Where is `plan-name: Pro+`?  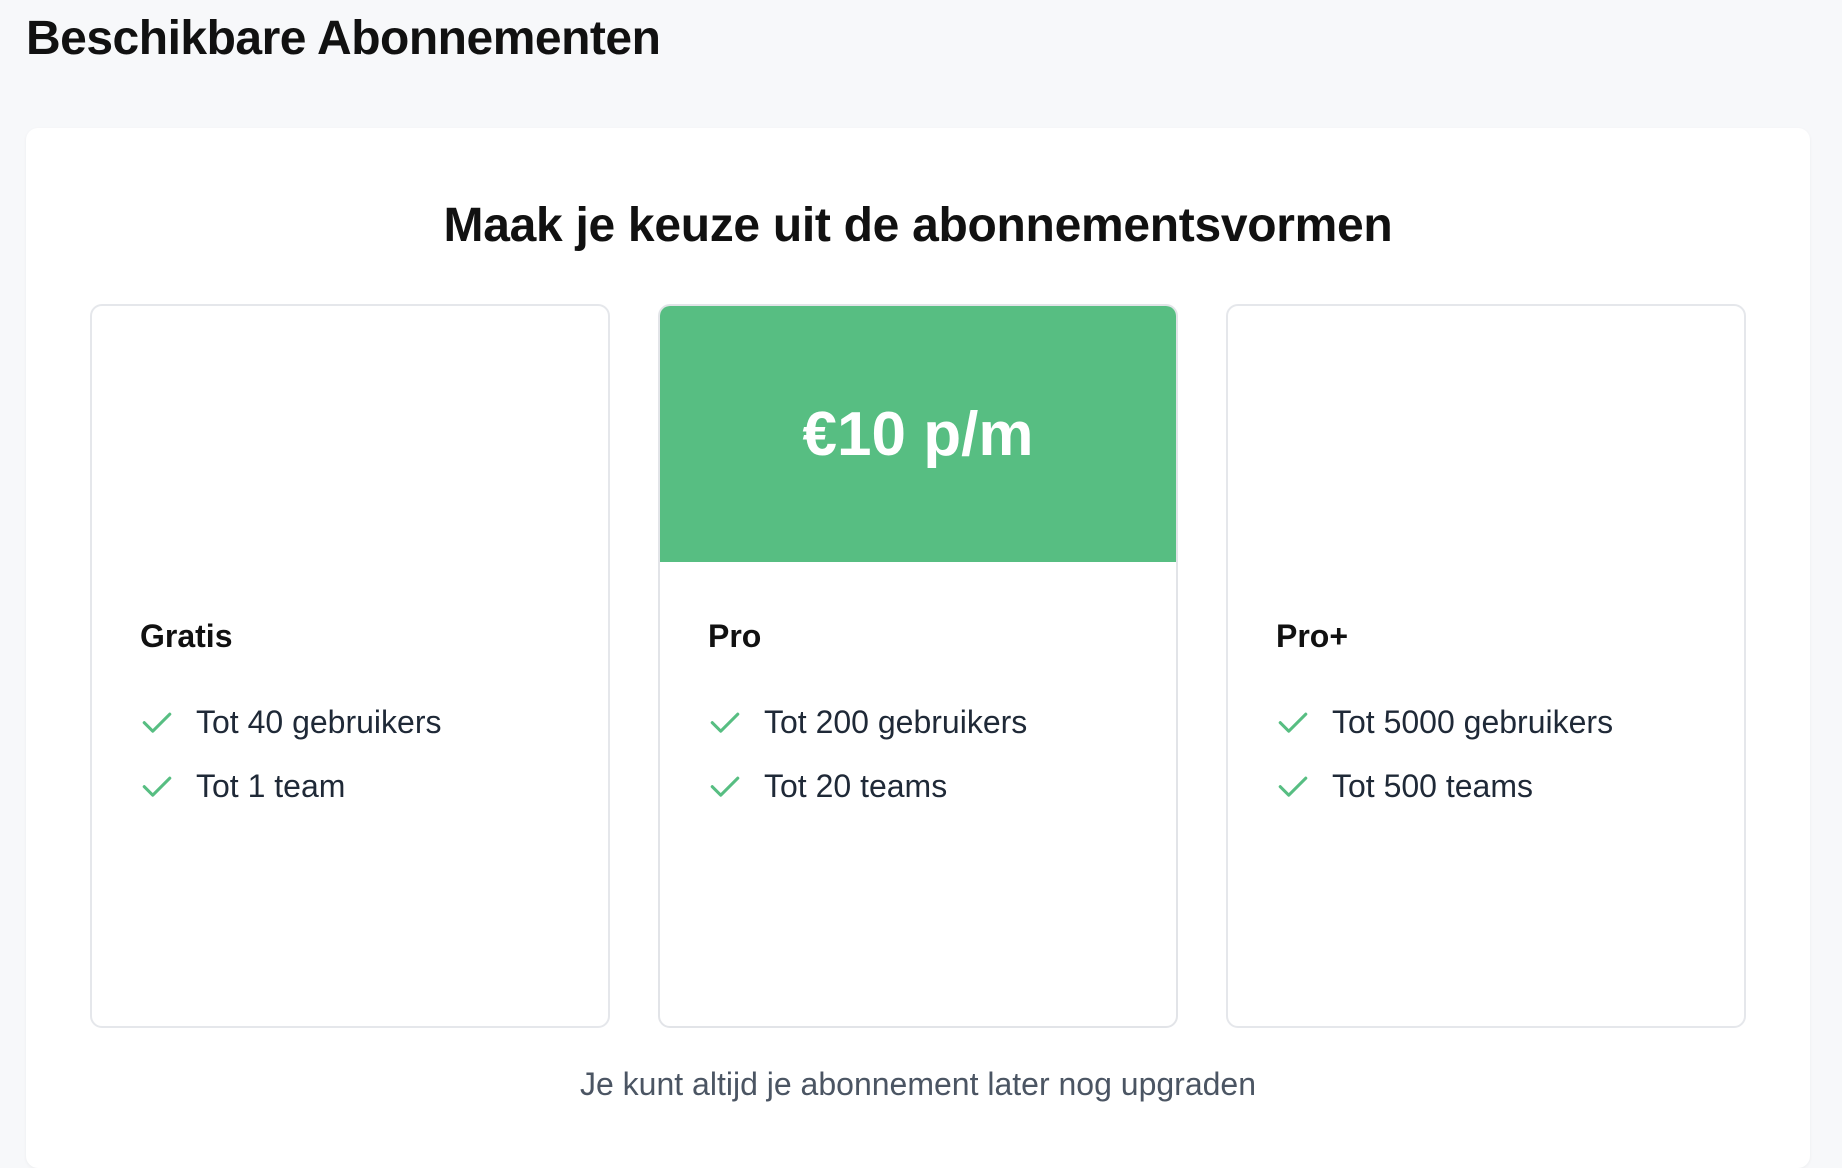
plan-name: Pro+ is located at coordinates (1312, 636).